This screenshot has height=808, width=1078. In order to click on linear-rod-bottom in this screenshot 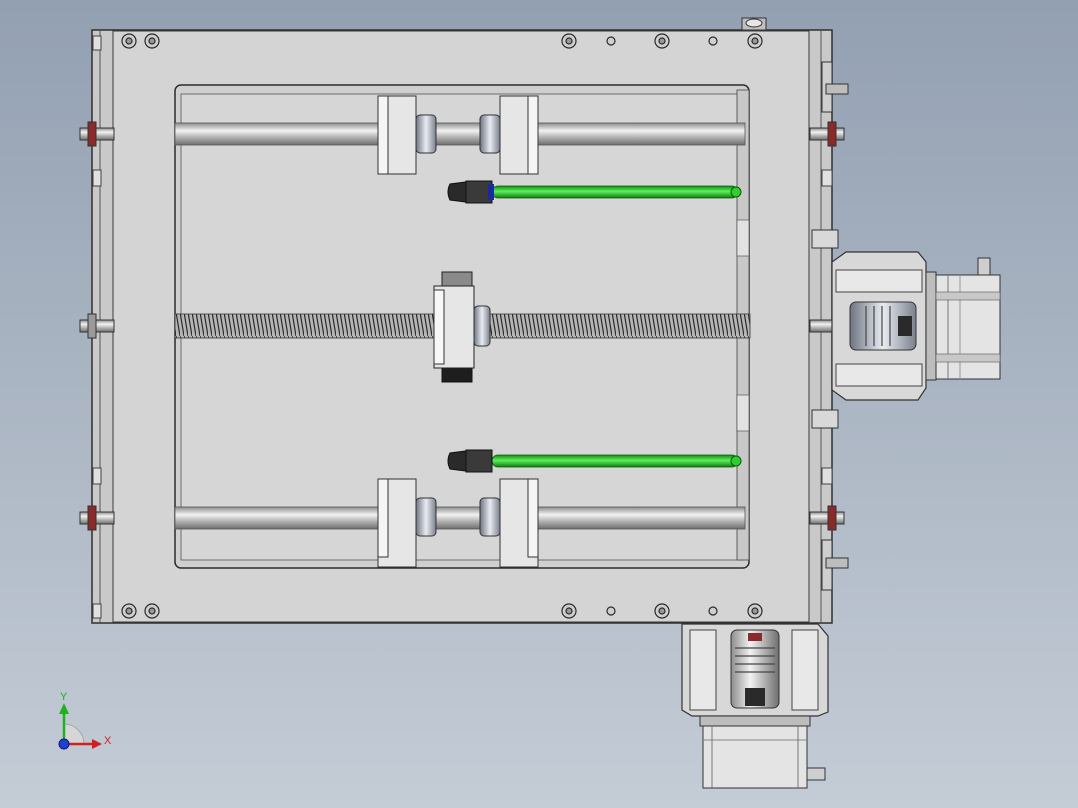, I will do `click(460, 518)`.